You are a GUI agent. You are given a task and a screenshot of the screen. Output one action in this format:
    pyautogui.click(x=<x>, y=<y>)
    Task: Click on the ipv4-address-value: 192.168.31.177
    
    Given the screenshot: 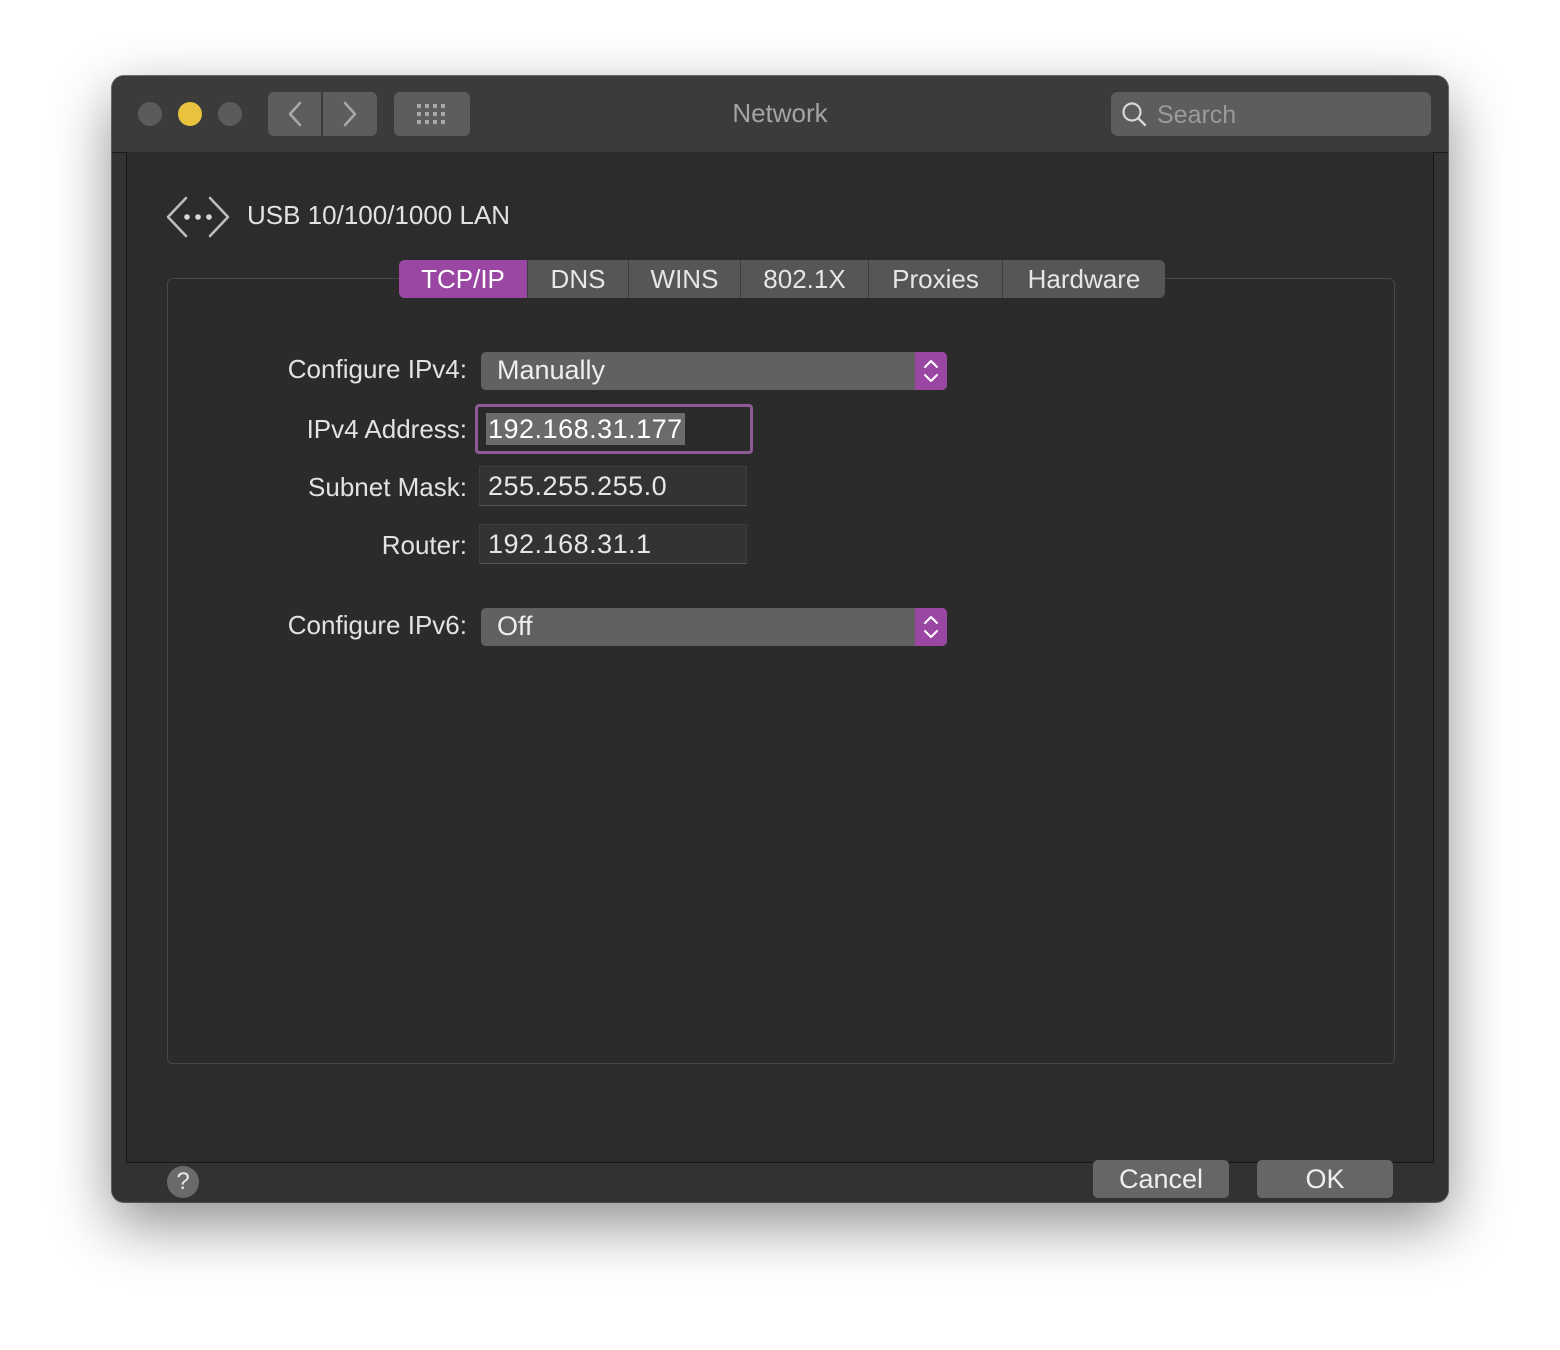 What is the action you would take?
    pyautogui.click(x=585, y=429)
    